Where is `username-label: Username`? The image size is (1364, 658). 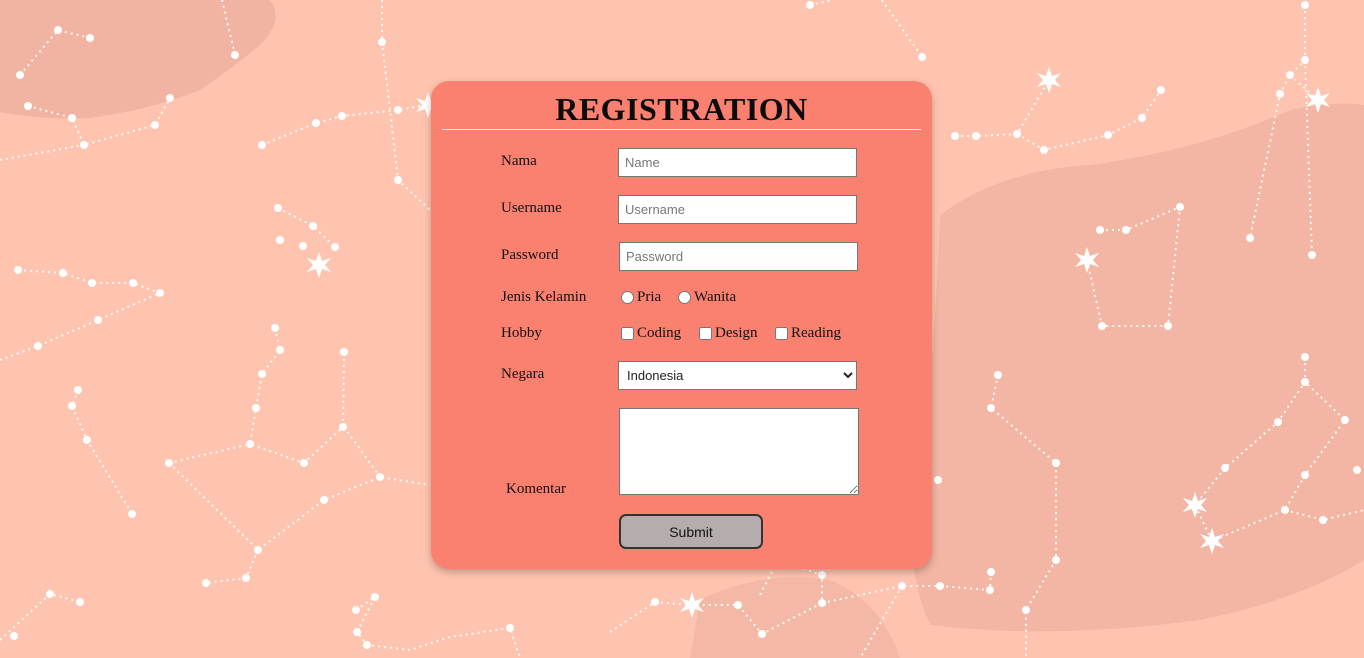 username-label: Username is located at coordinates (531, 208).